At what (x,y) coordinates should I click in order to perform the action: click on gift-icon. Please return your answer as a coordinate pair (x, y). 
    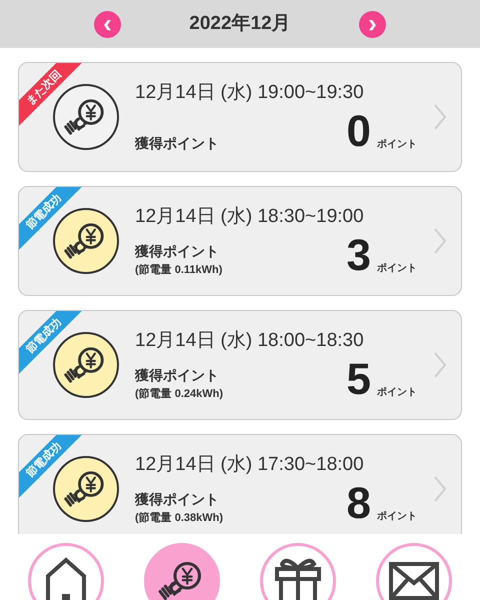
    Looking at the image, I should click on (298, 578).